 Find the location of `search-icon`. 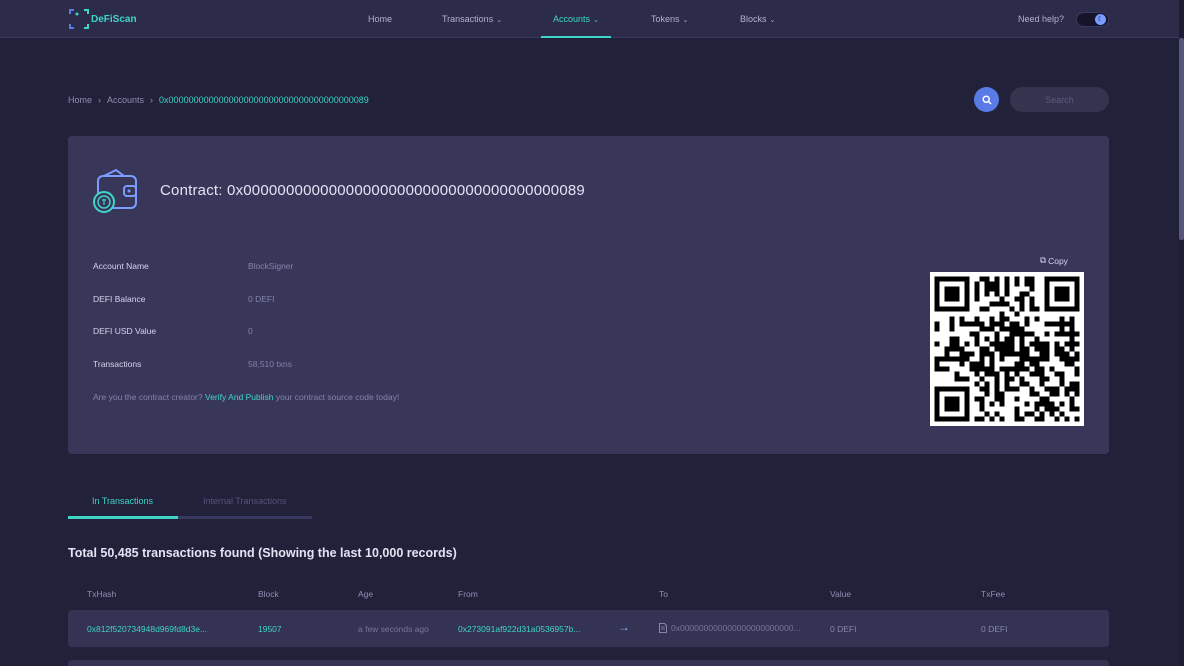

search-icon is located at coordinates (986, 99).